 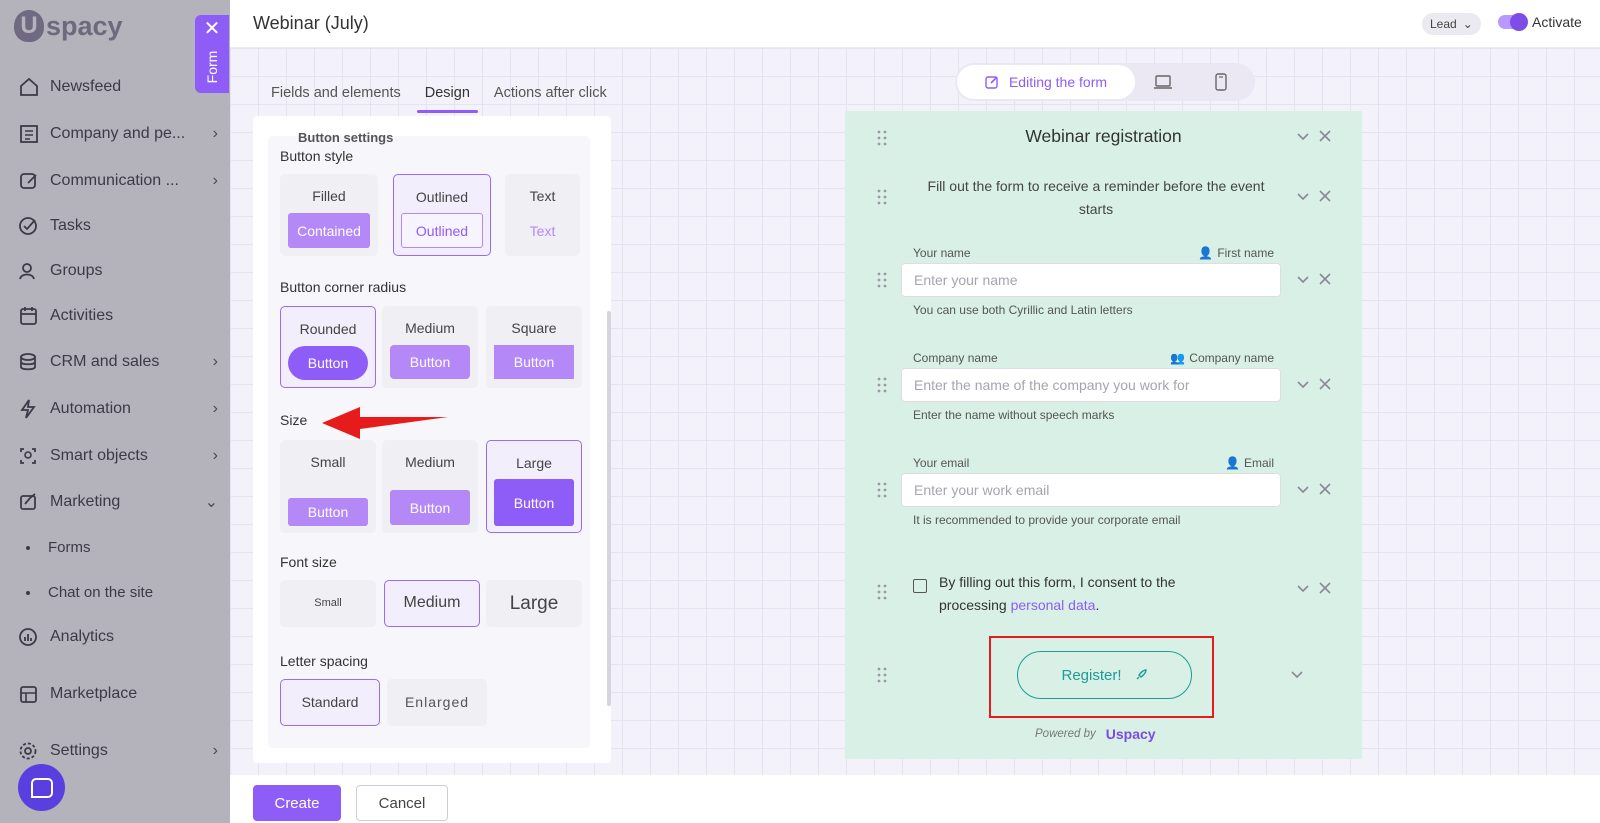 I want to click on field-hint-company: Enter the name without speech marks, so click(x=1014, y=415).